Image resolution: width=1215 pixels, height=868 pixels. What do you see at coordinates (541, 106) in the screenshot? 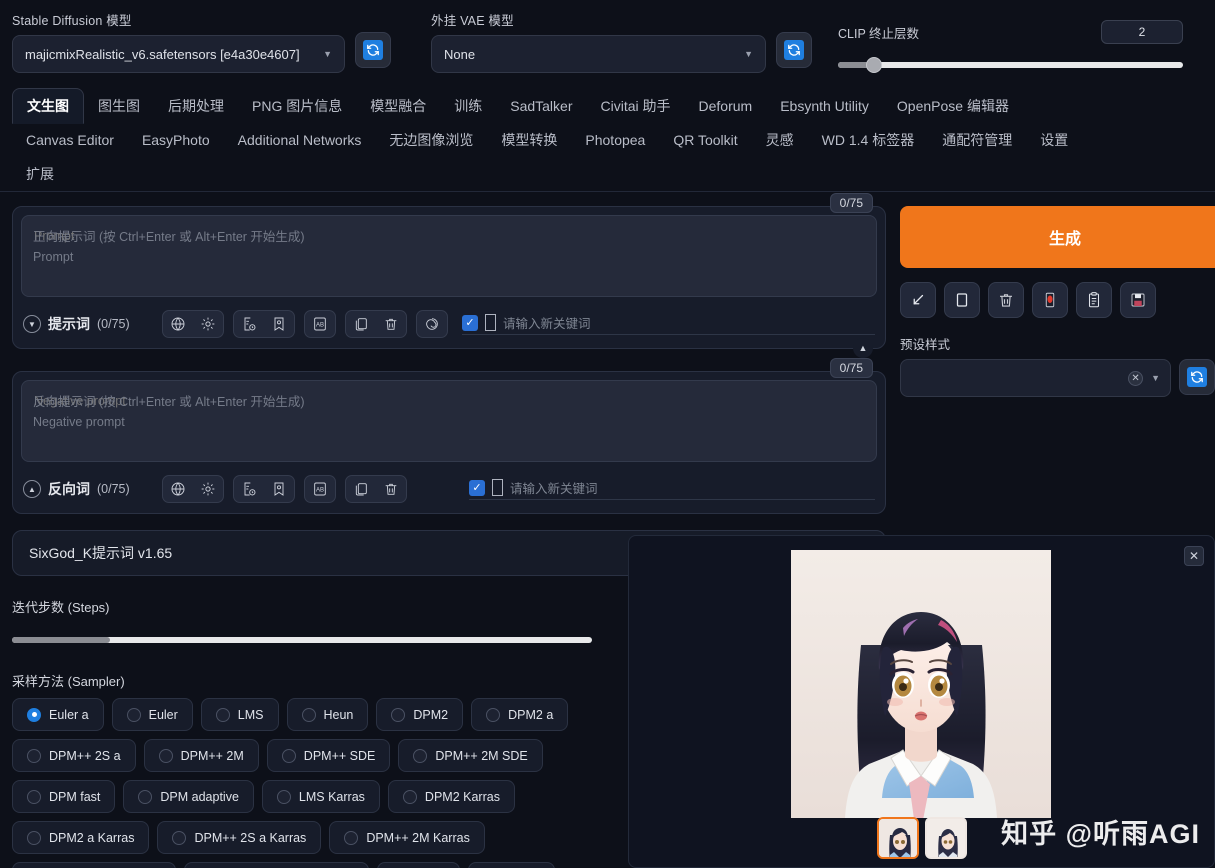
I see `tab-sadtalker: SadTalker` at bounding box center [541, 106].